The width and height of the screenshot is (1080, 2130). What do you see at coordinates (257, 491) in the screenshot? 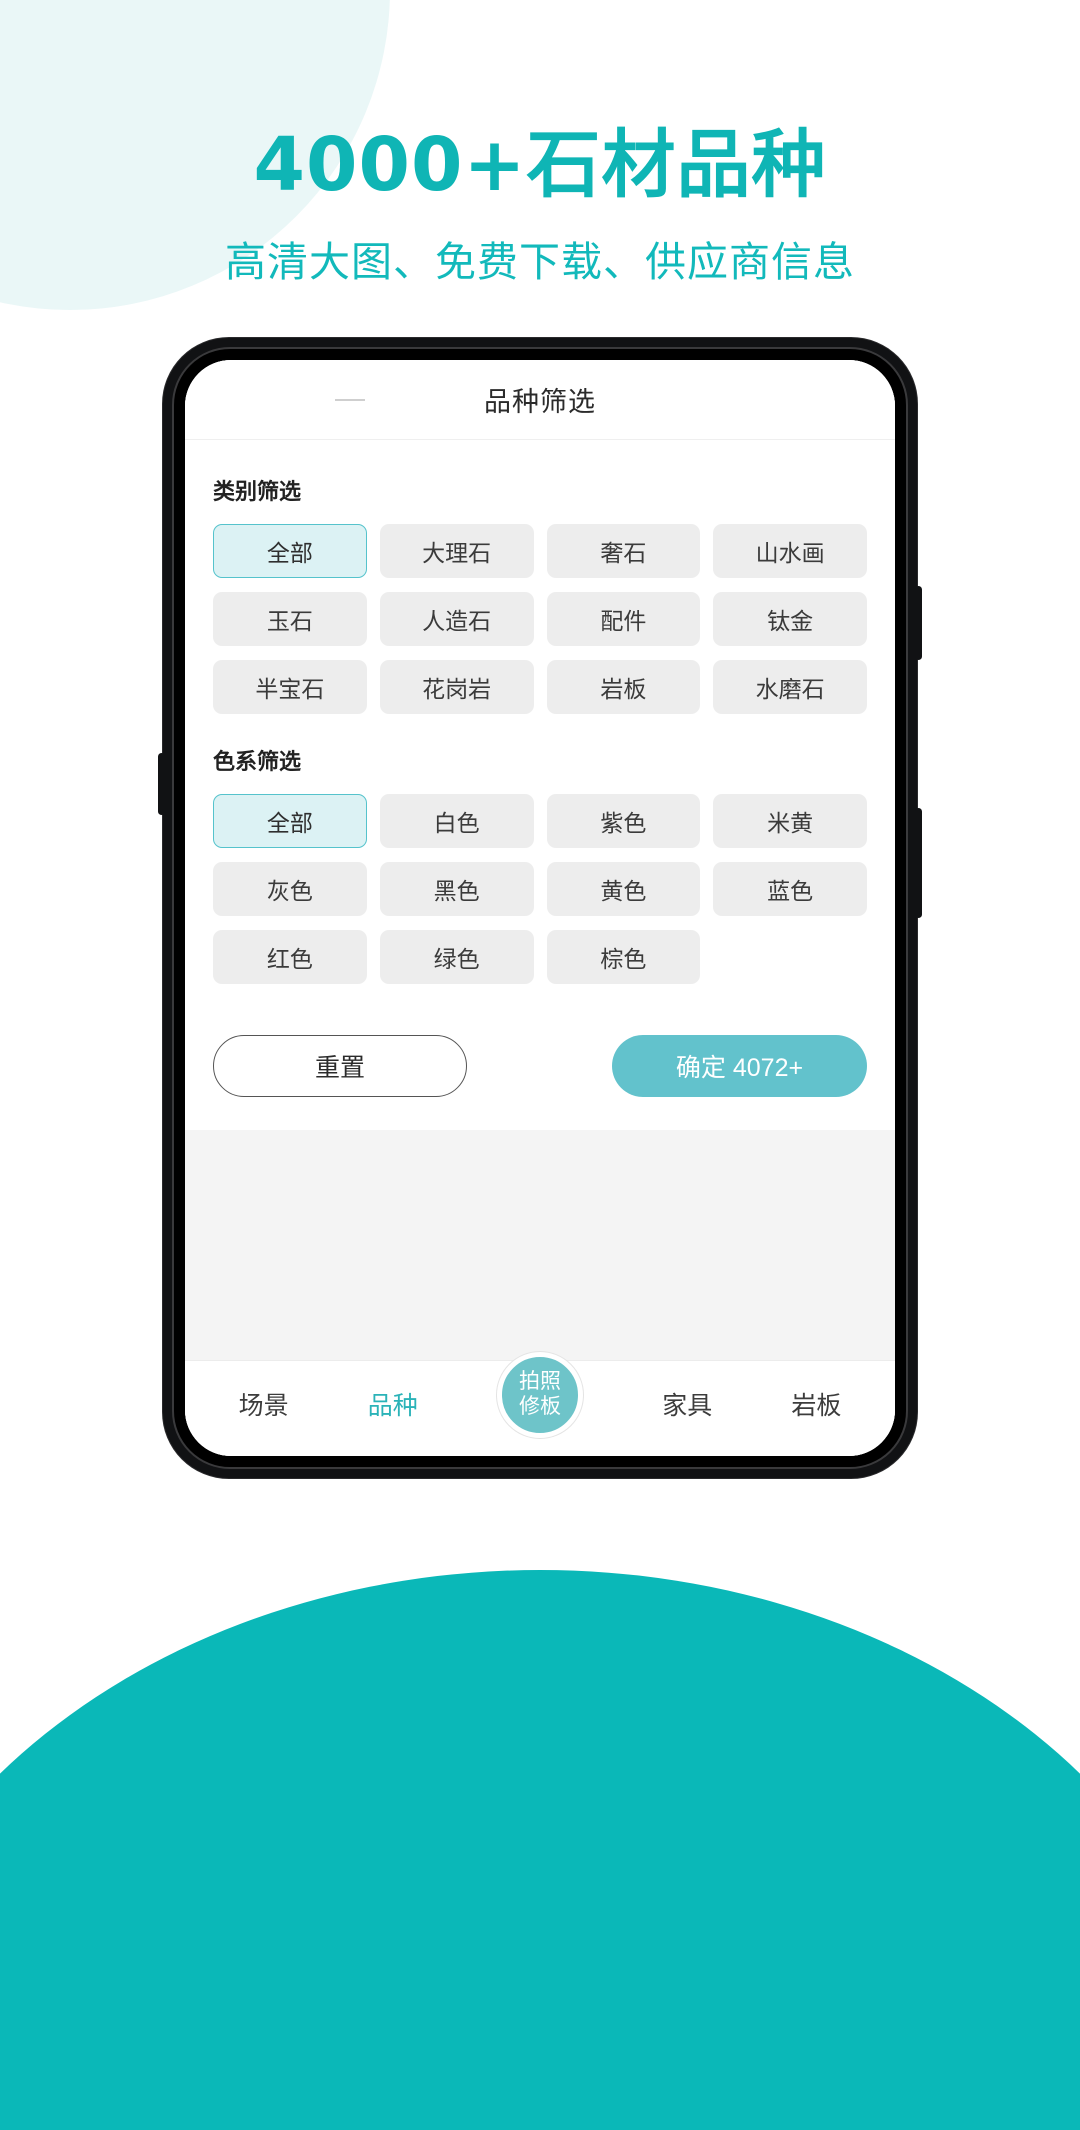
I see `category-section-title: 类别筛选` at bounding box center [257, 491].